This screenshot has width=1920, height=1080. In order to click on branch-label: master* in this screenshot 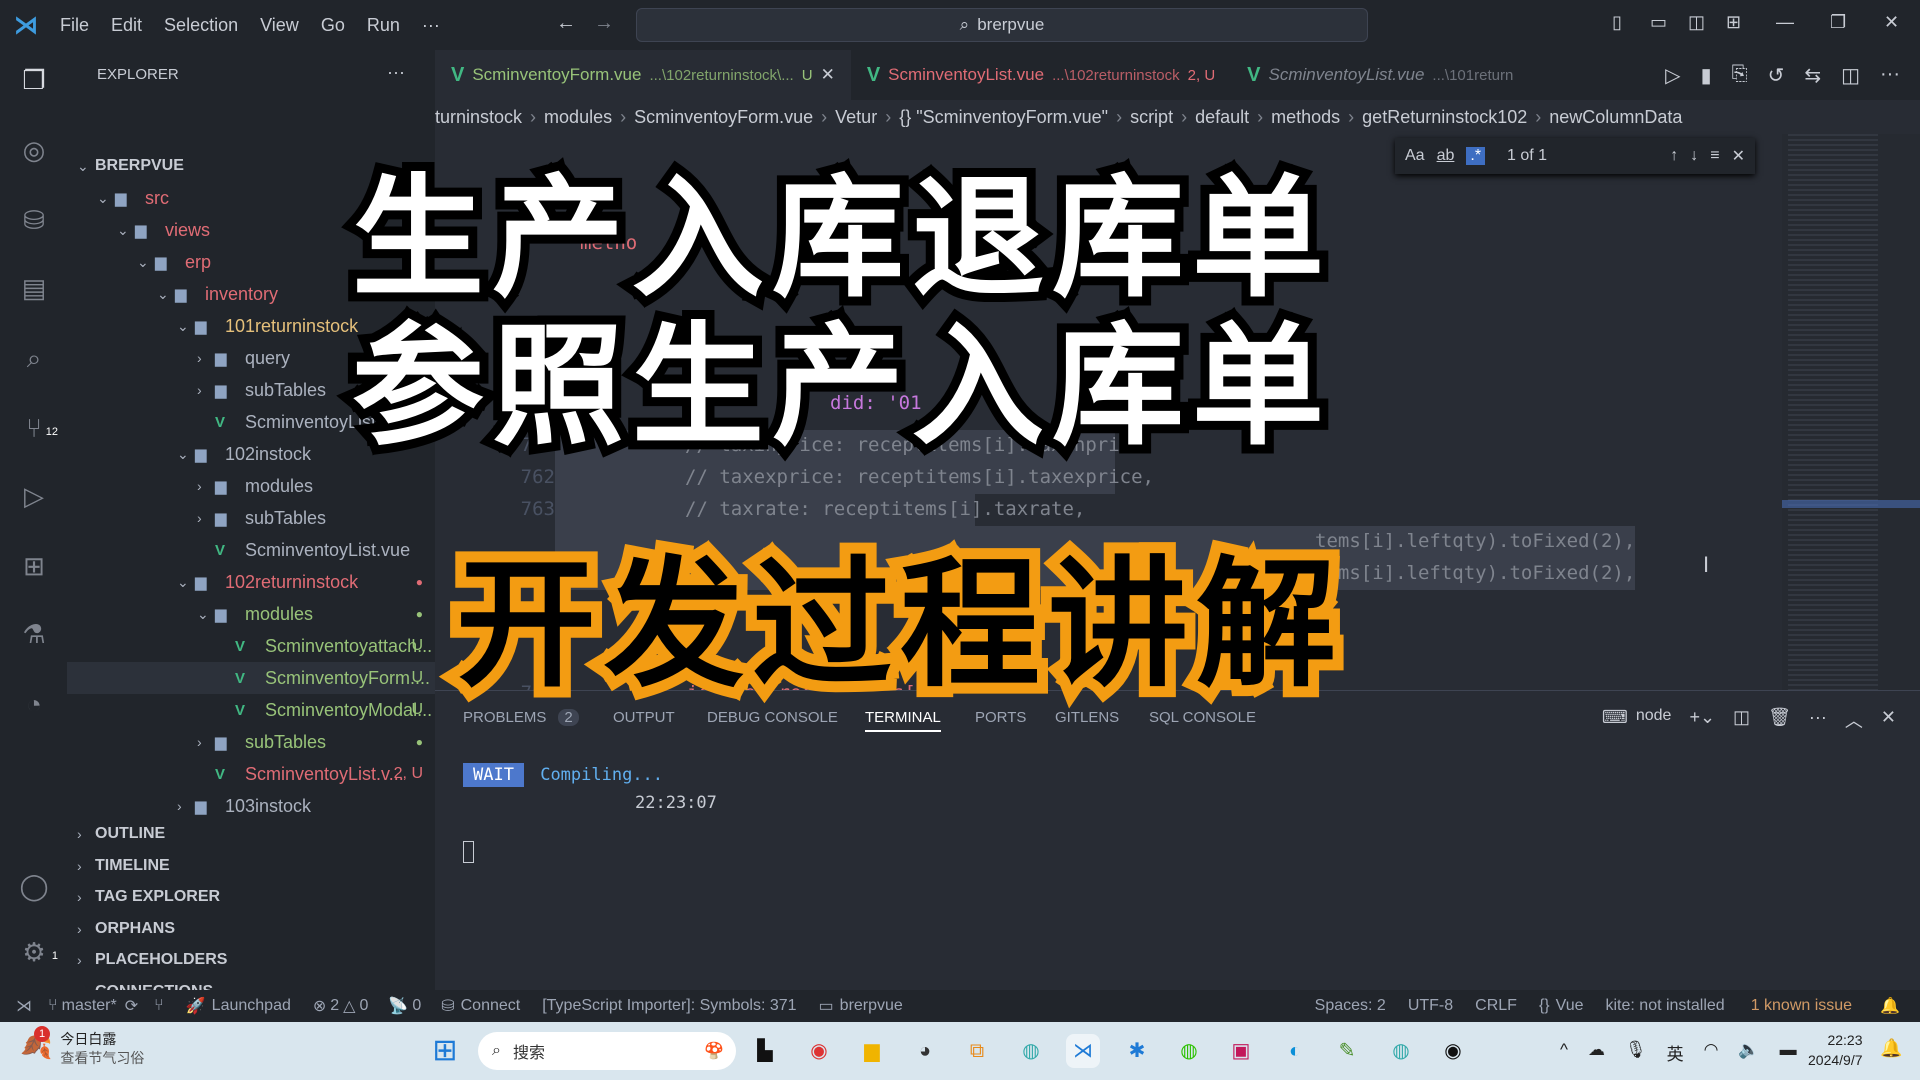, I will do `click(89, 1006)`.